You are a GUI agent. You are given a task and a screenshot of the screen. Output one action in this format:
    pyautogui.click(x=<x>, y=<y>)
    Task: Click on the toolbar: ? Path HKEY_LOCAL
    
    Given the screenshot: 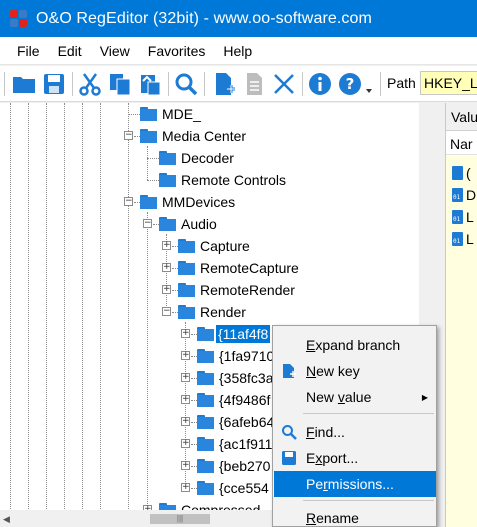 What is the action you would take?
    pyautogui.click(x=238, y=84)
    